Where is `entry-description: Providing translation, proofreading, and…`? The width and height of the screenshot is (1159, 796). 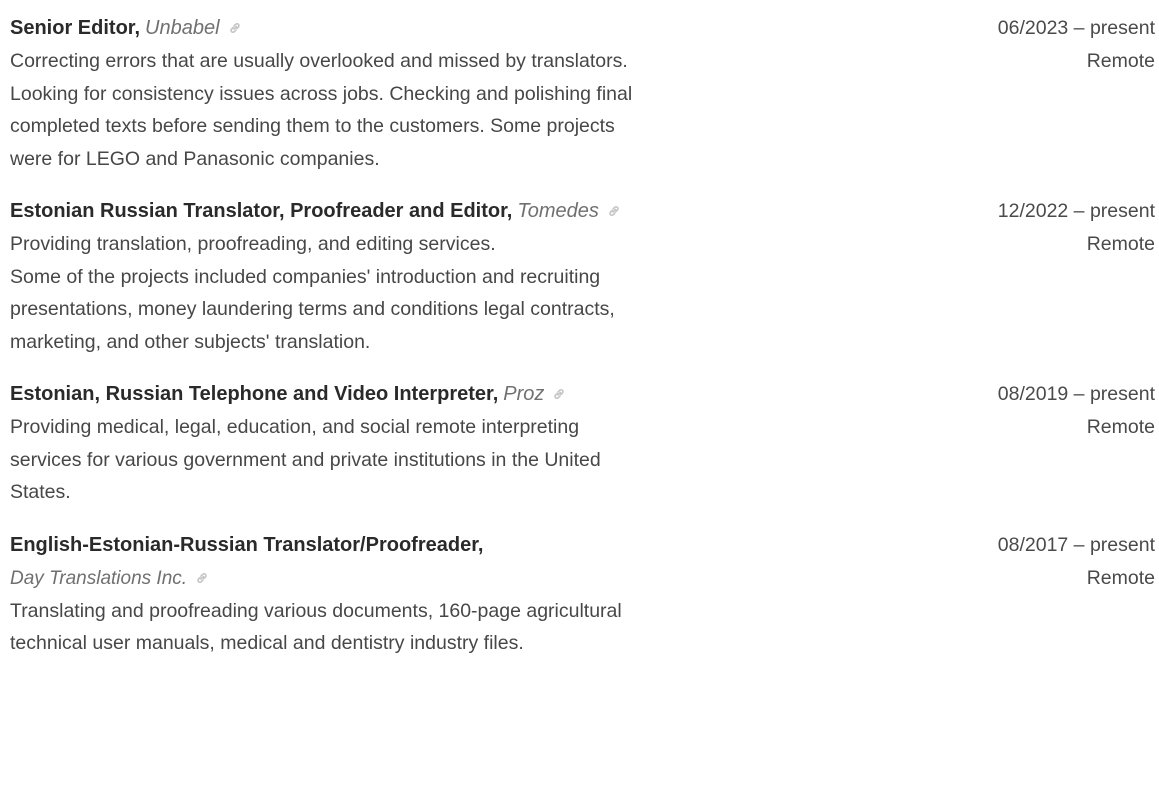 entry-description: Providing translation, proofreading, and… is located at coordinates (430, 293).